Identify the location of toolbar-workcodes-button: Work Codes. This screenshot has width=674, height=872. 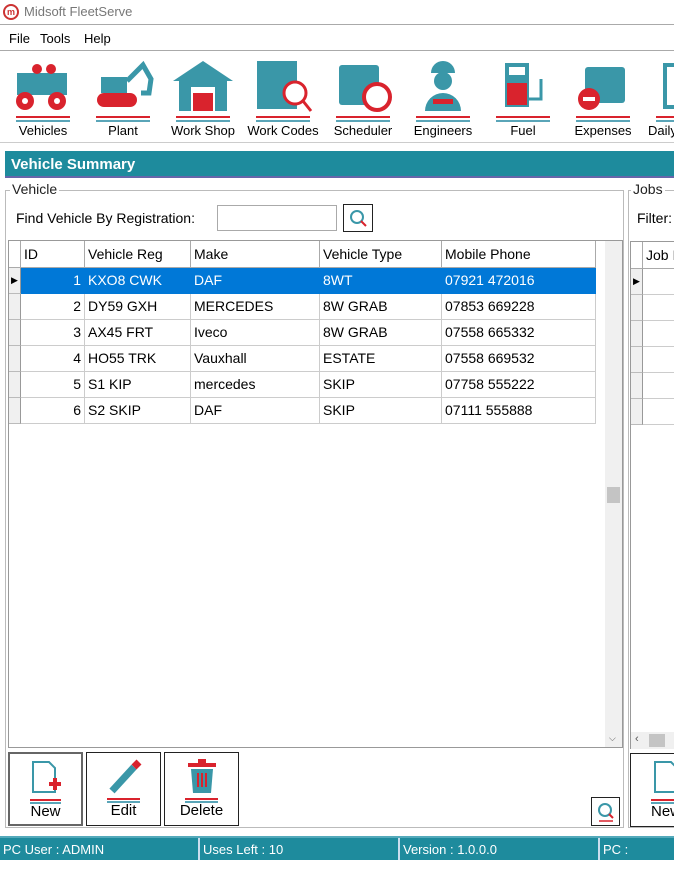
(283, 99).